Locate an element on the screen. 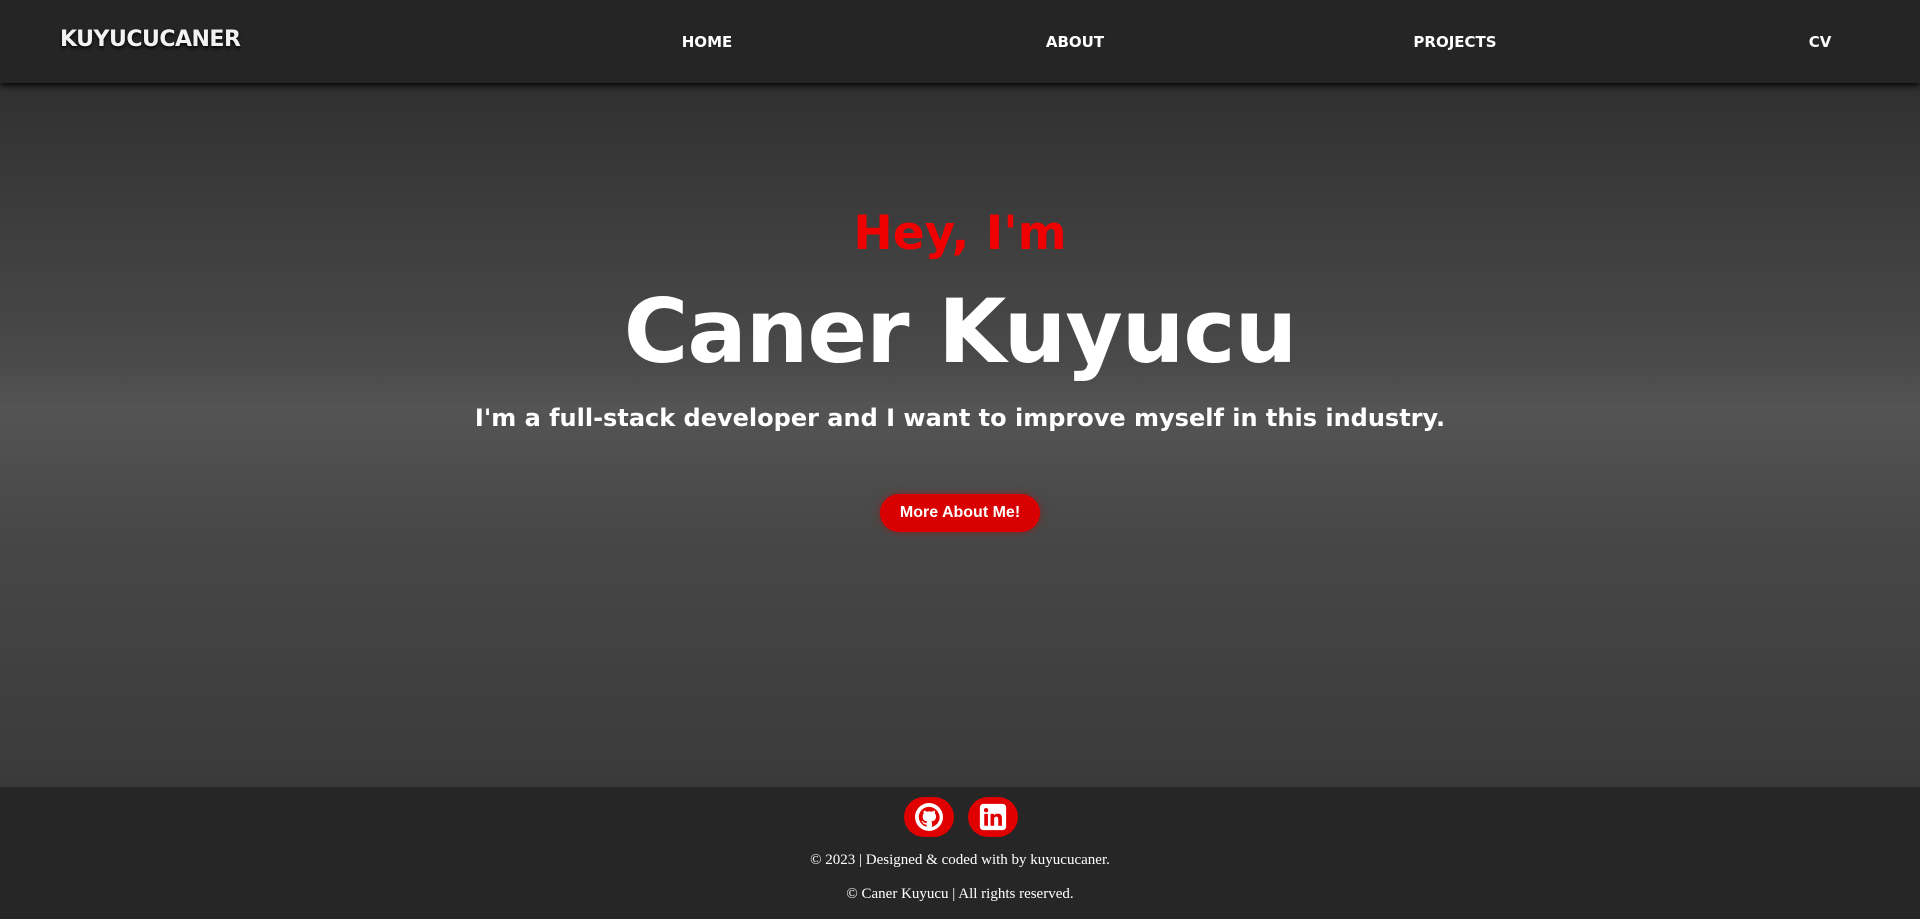 This screenshot has width=1920, height=919. github-link is located at coordinates (929, 817).